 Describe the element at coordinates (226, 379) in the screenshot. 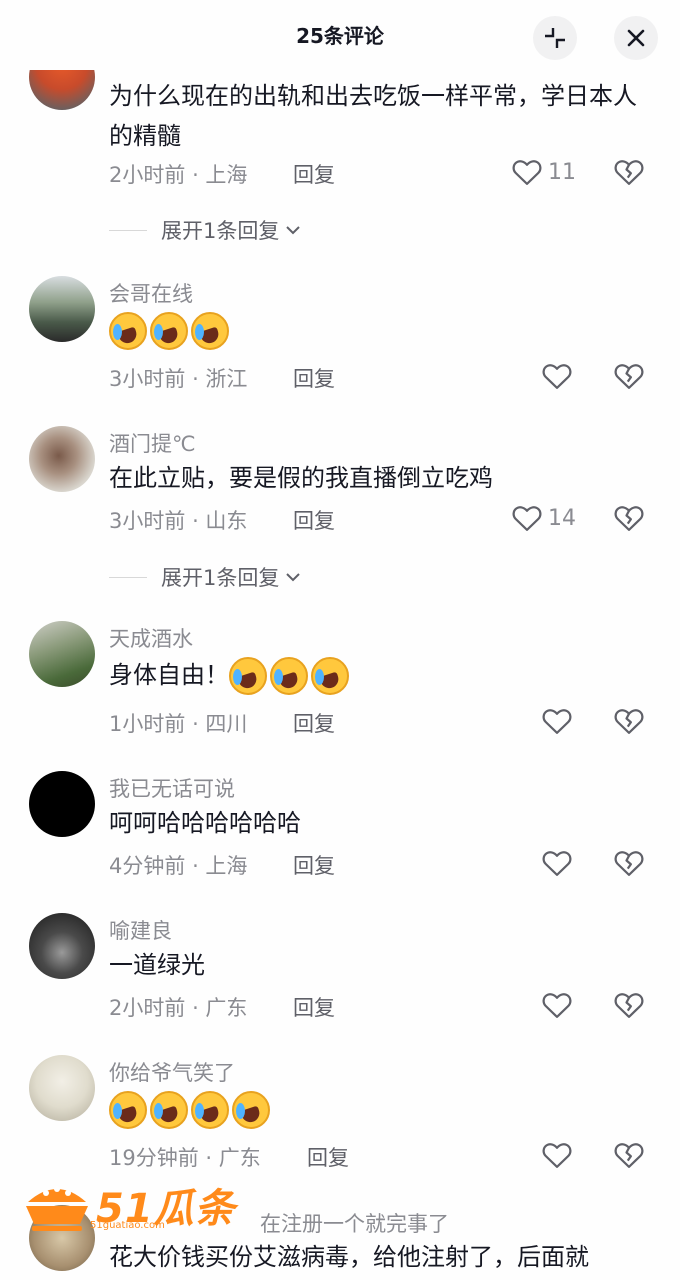

I see `comment-location: 浙江` at that location.